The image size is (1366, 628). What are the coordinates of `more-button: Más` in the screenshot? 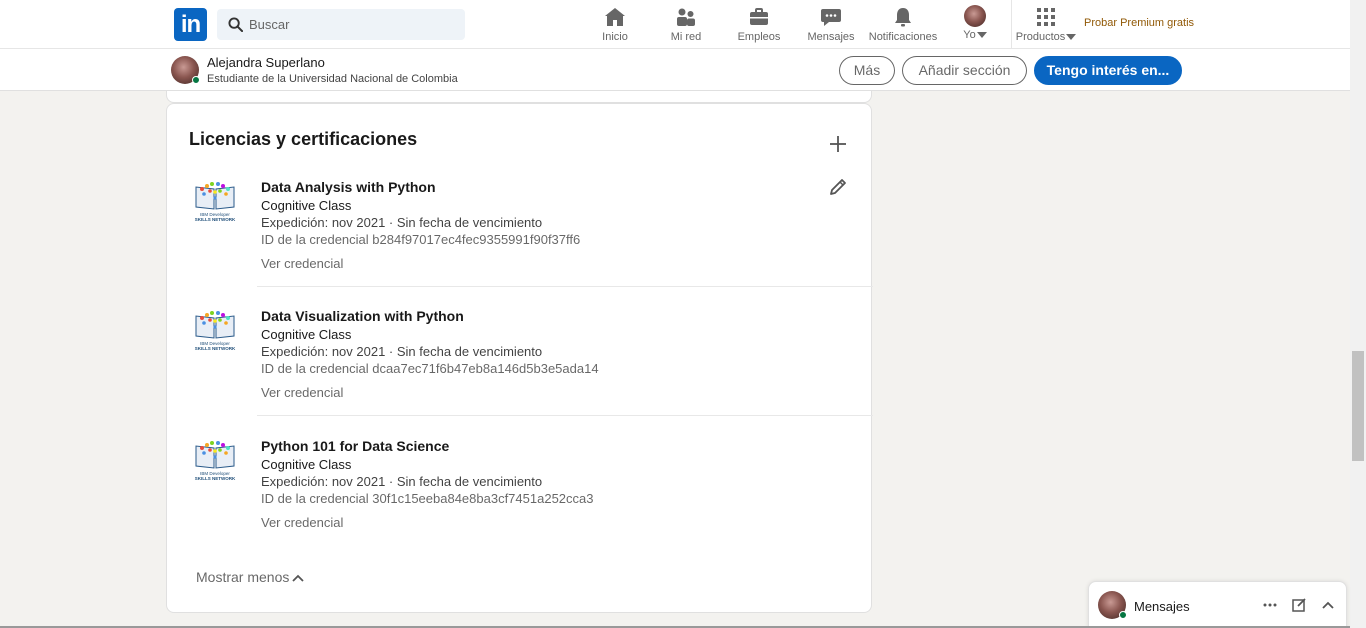 It's located at (867, 70).